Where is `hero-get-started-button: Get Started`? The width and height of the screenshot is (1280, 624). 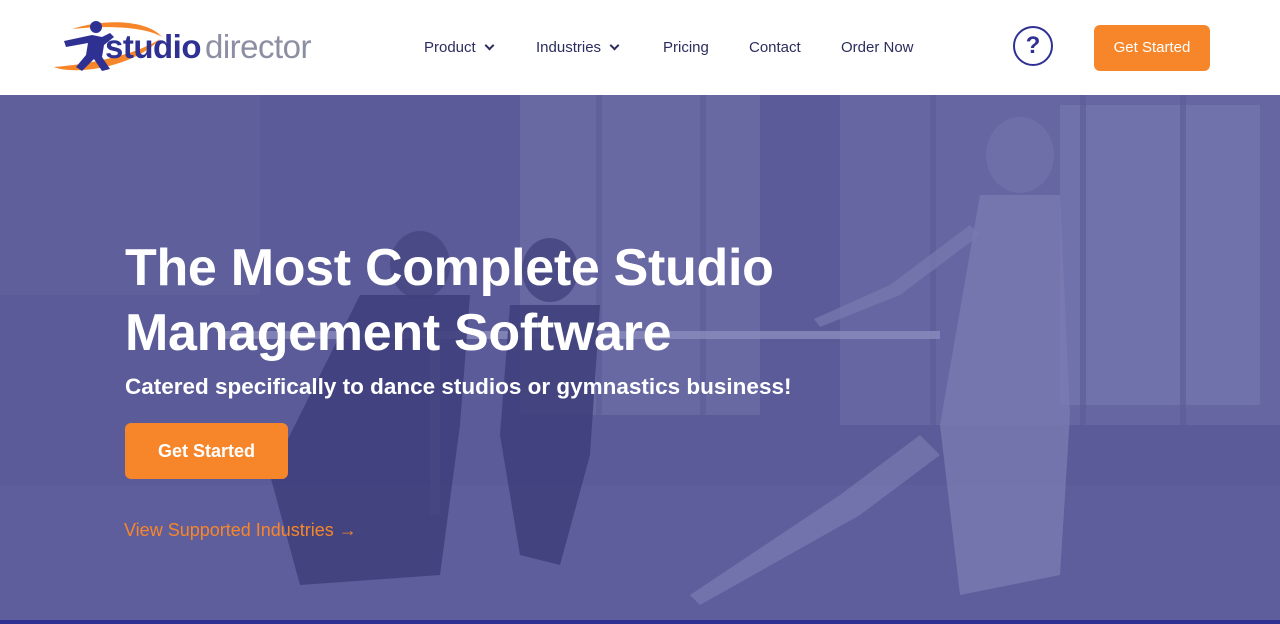
hero-get-started-button: Get Started is located at coordinates (206, 451).